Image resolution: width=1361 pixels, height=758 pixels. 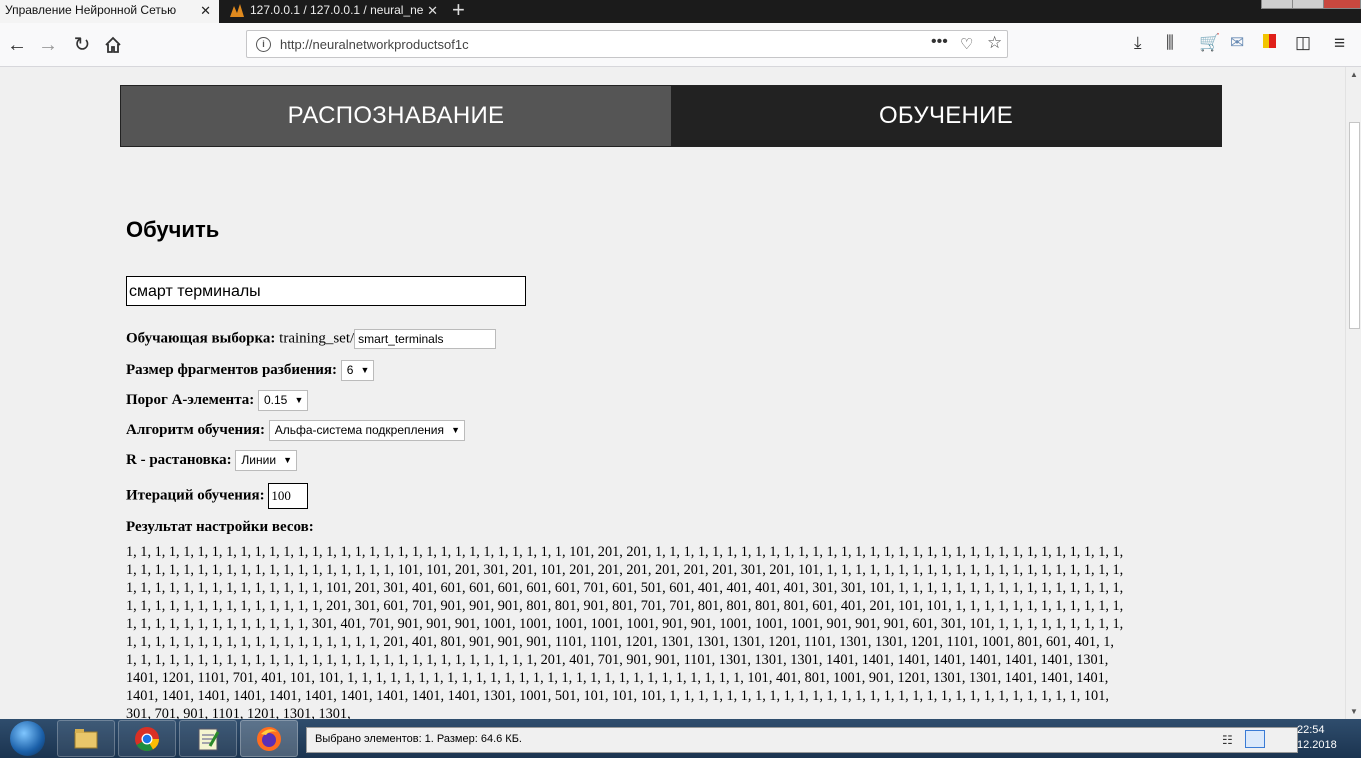 What do you see at coordinates (337, 10) in the screenshot?
I see `tab-title: 127.0.0.1 / 127.0.0.1 / neural_ne` at bounding box center [337, 10].